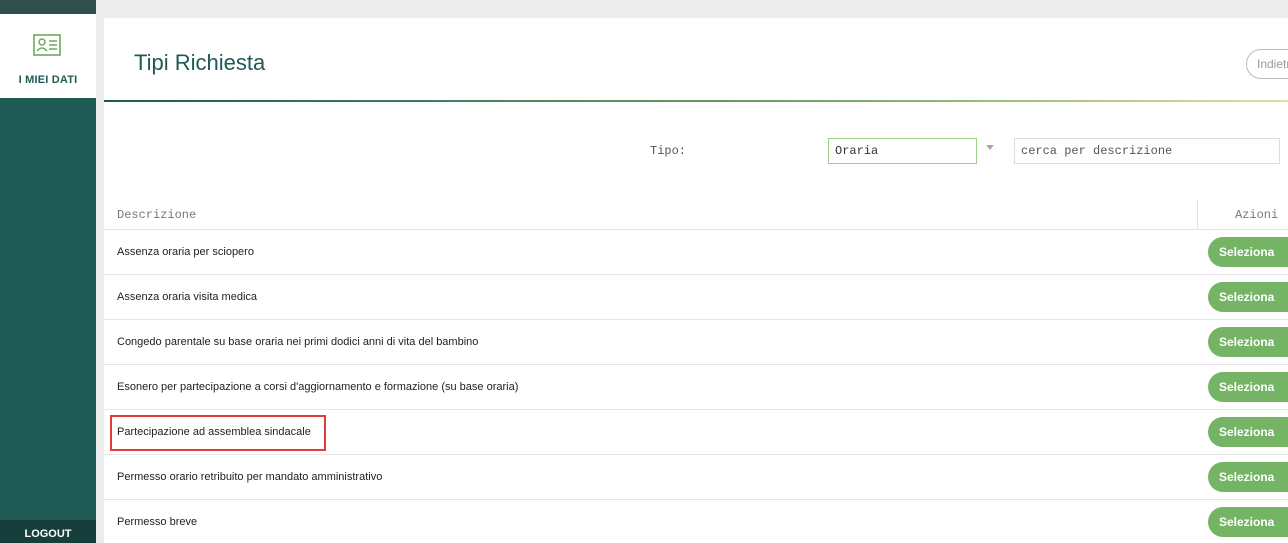 This screenshot has height=543, width=1288. Describe the element at coordinates (48, 531) in the screenshot. I see `logout-button: LOGOUT` at that location.